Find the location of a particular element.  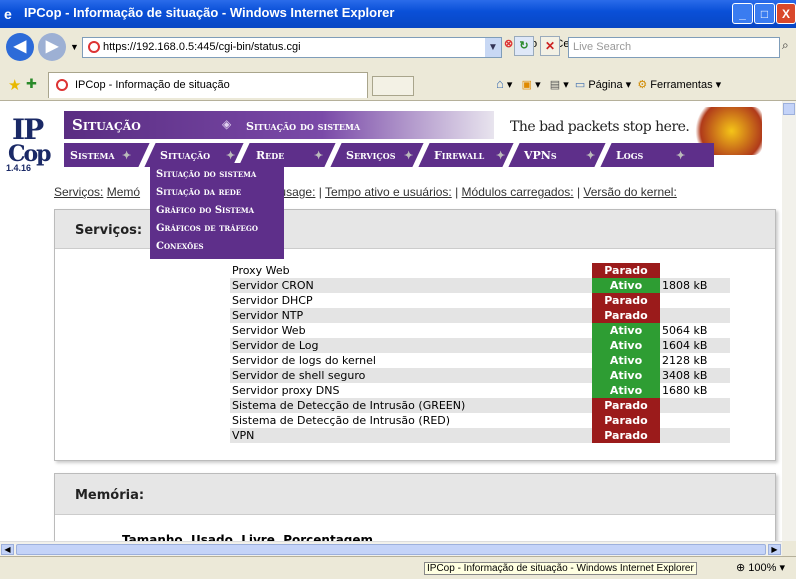

back-button: ◀ is located at coordinates (20, 47).